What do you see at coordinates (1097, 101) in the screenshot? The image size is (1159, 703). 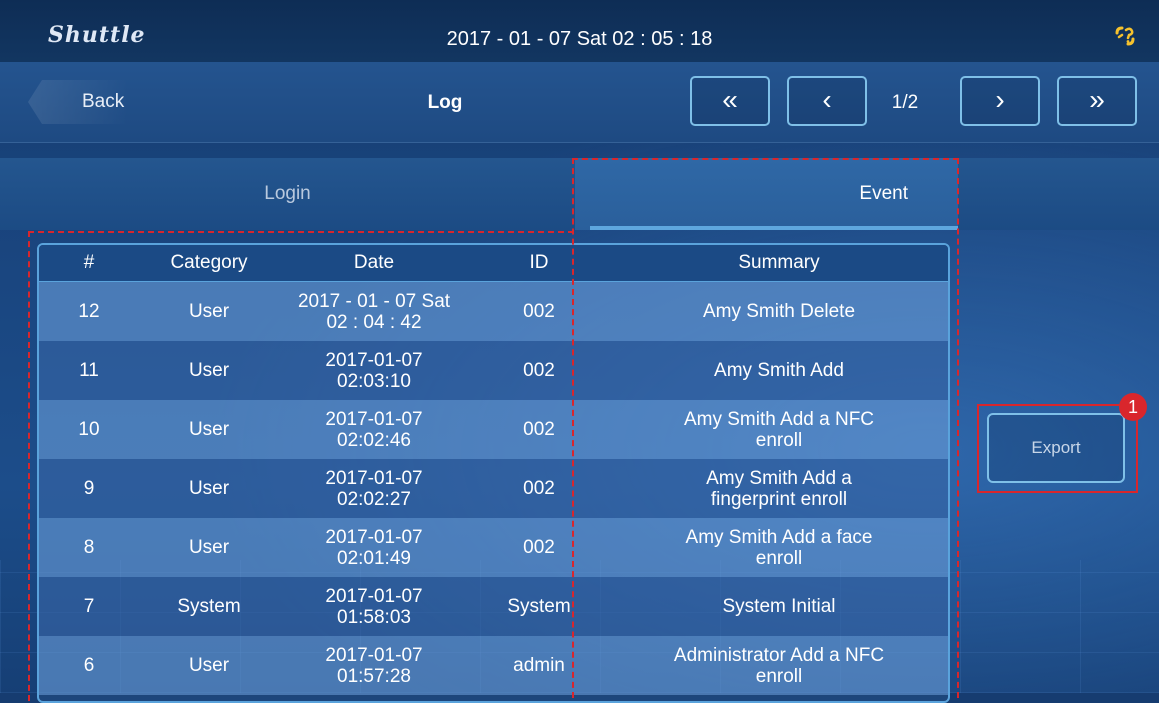 I see `last-page-button: »` at bounding box center [1097, 101].